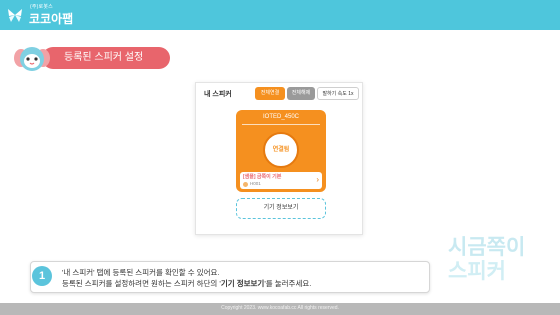 The image size is (560, 315). What do you see at coordinates (280, 15) in the screenshot?
I see `top-bar: (주)로봇스 코코아팹` at bounding box center [280, 15].